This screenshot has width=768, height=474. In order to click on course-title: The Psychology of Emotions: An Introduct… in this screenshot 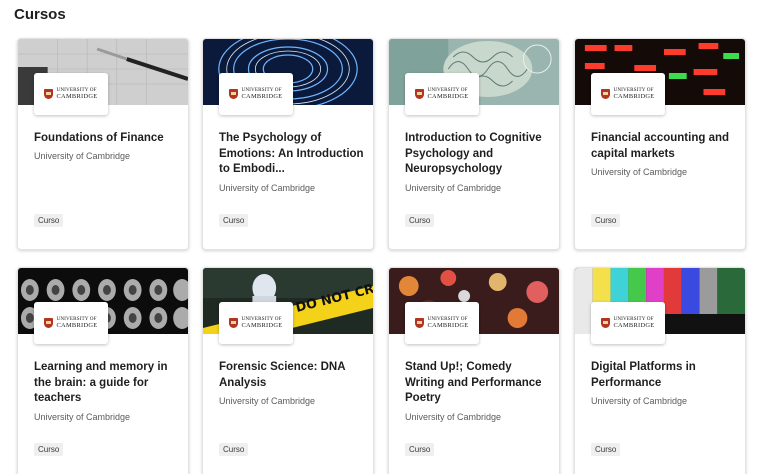, I will do `click(291, 154)`.